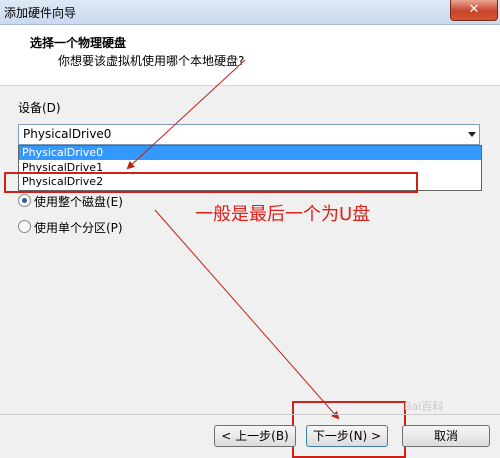 Image resolution: width=500 pixels, height=458 pixels. I want to click on back-button: < 上一步(B), so click(255, 436).